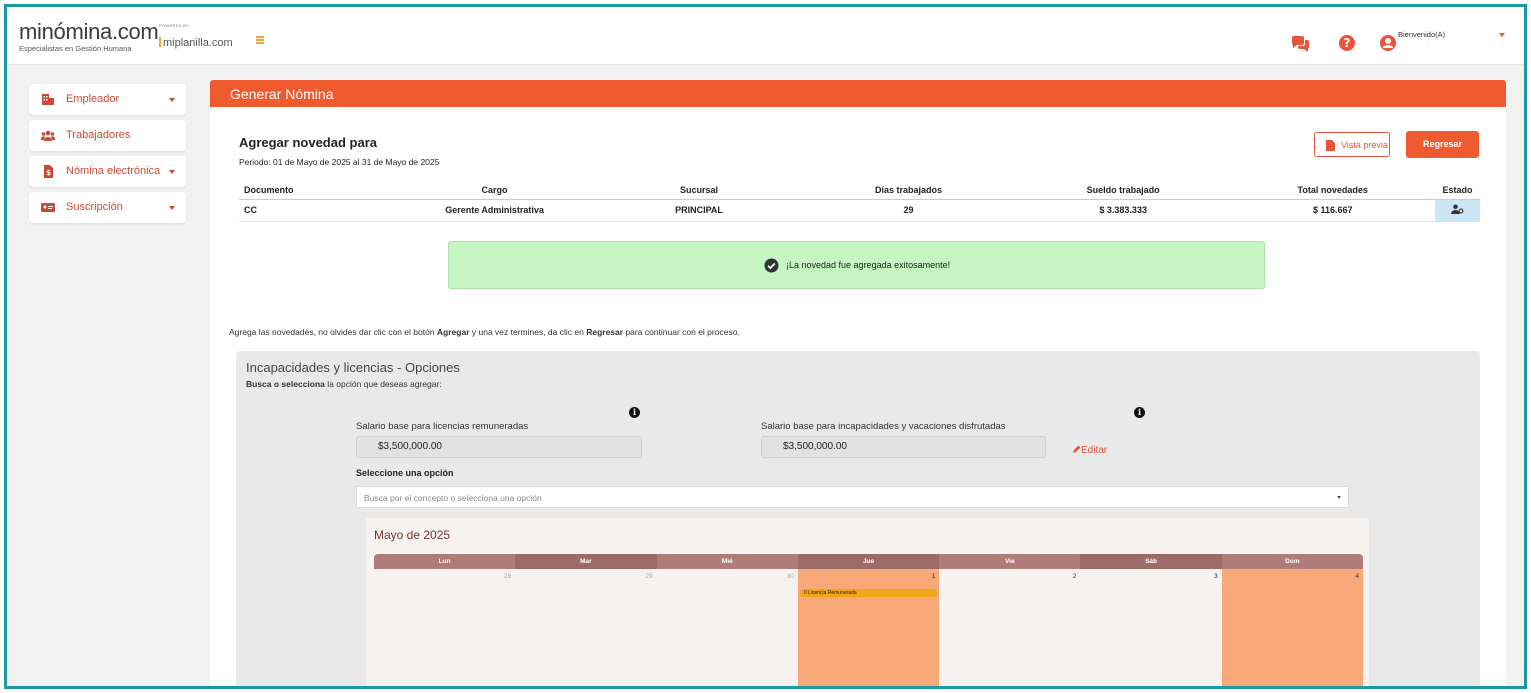  I want to click on cell-estado, so click(1457, 210).